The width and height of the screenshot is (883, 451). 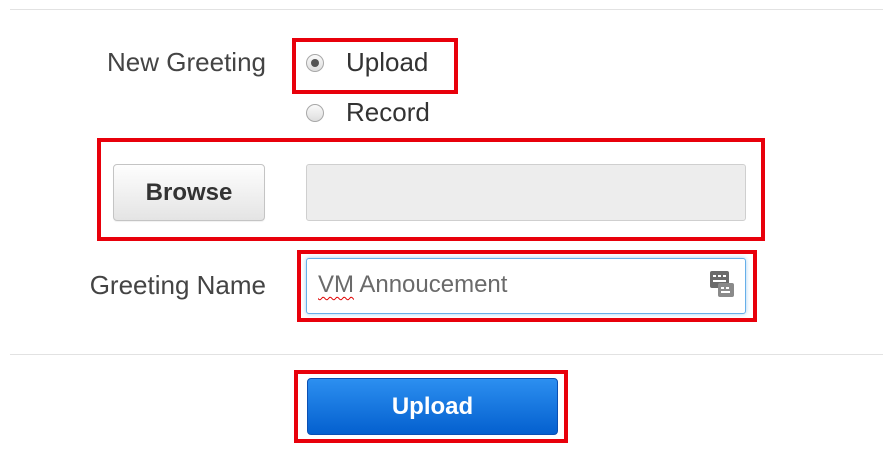 I want to click on greeting-name-value: VM Annoucement, so click(x=412, y=285).